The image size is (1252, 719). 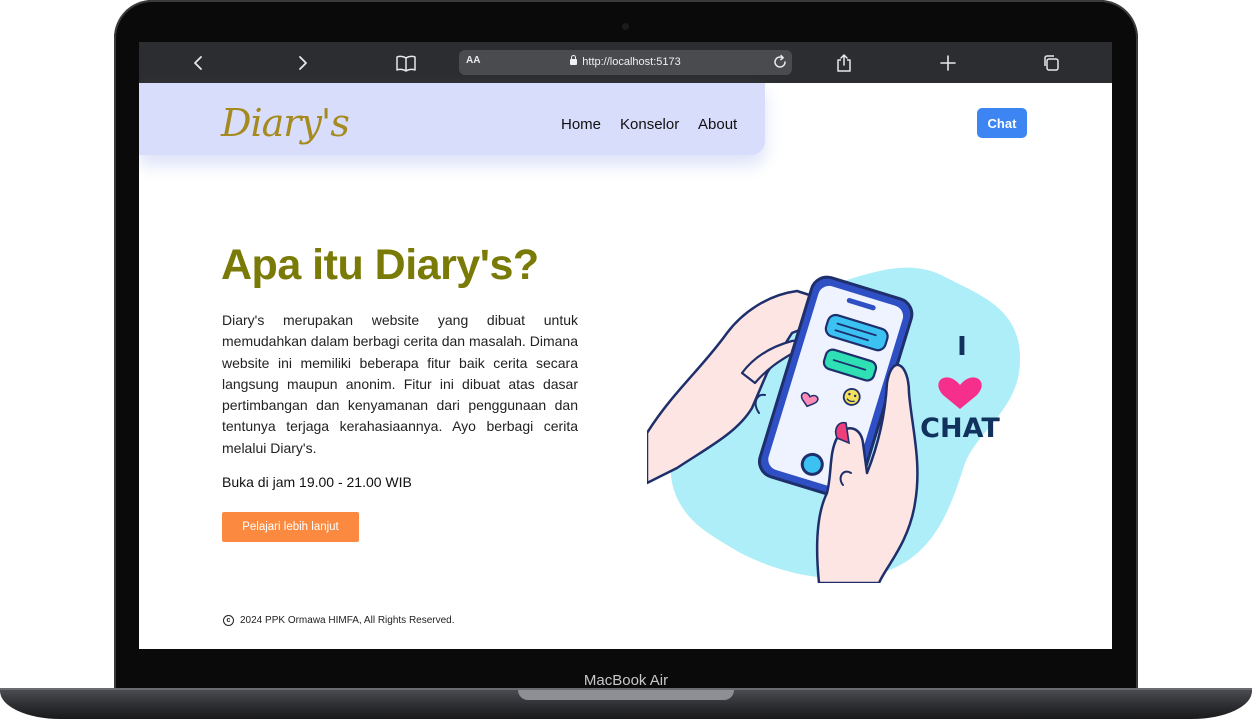 I want to click on laptop-notch, so click(x=626, y=695).